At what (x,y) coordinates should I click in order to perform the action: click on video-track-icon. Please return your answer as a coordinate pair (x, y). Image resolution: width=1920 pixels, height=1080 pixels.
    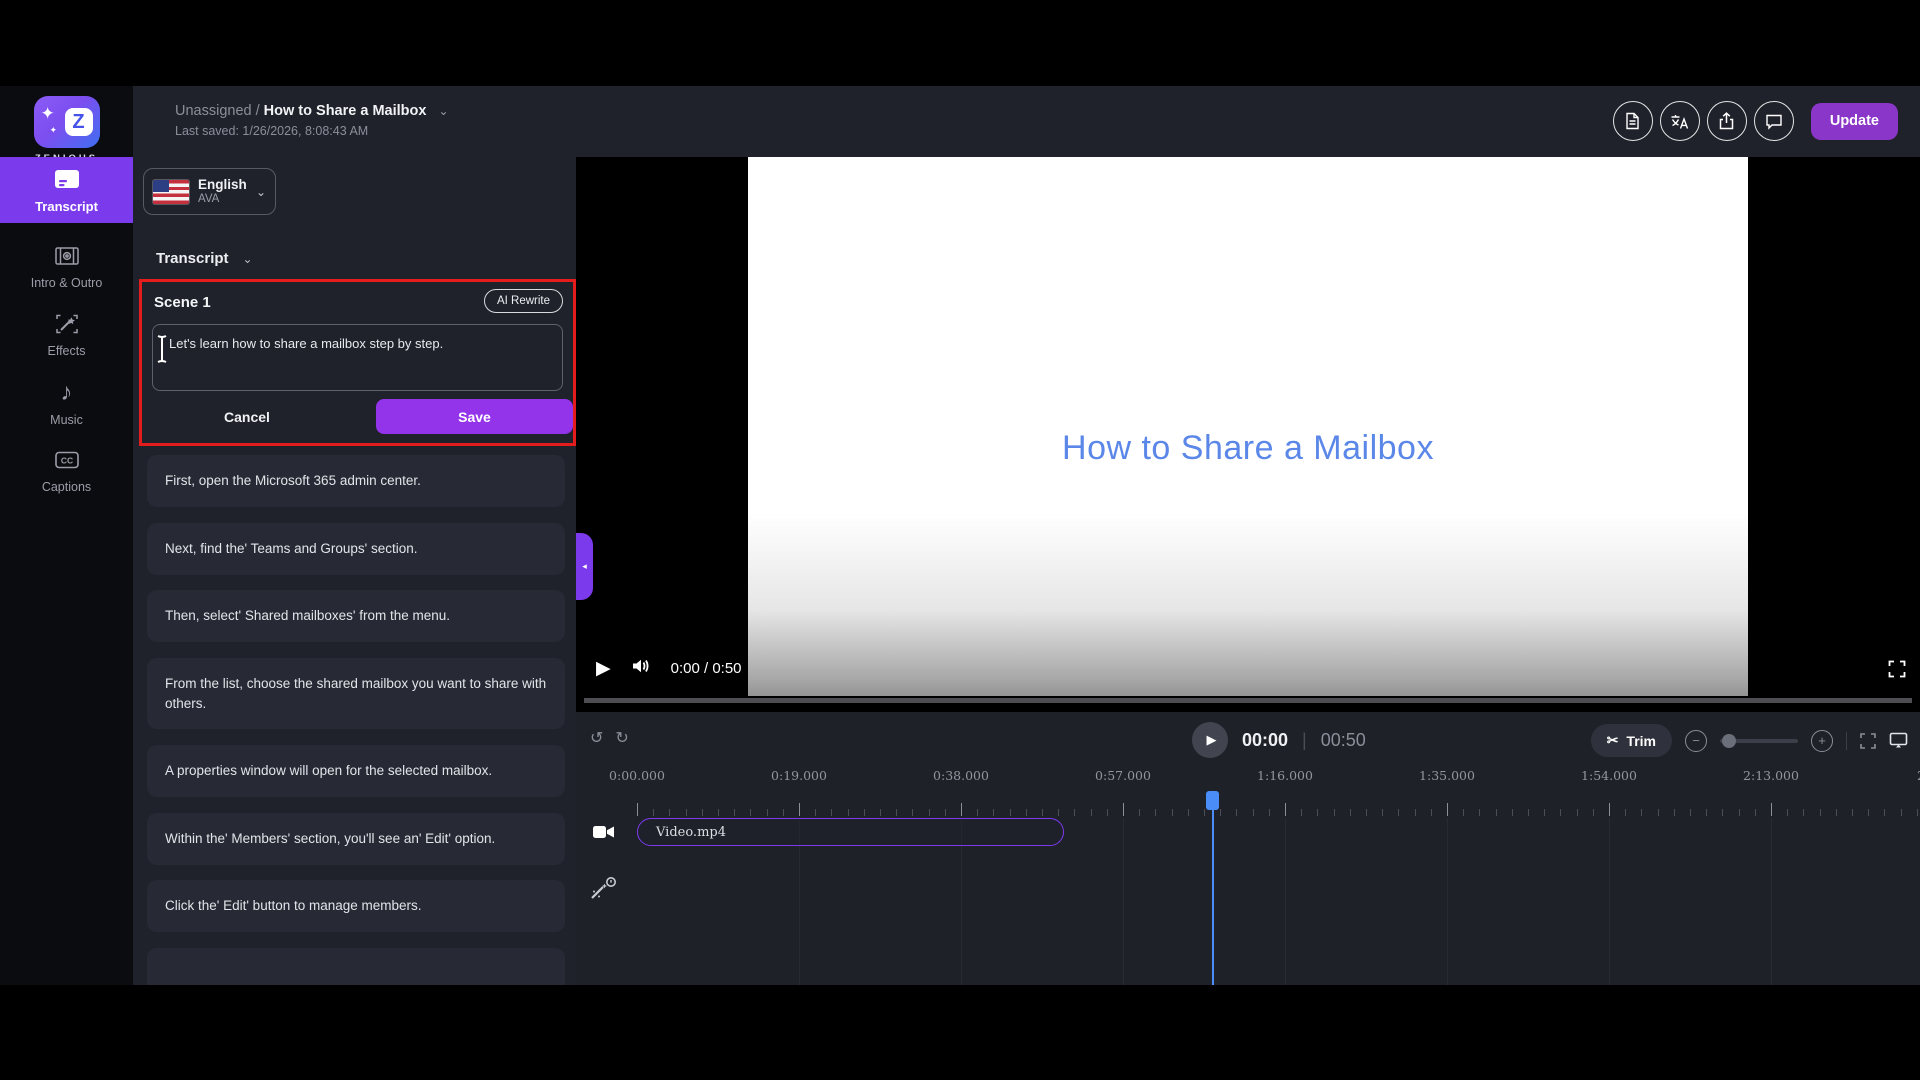
    Looking at the image, I should click on (604, 834).